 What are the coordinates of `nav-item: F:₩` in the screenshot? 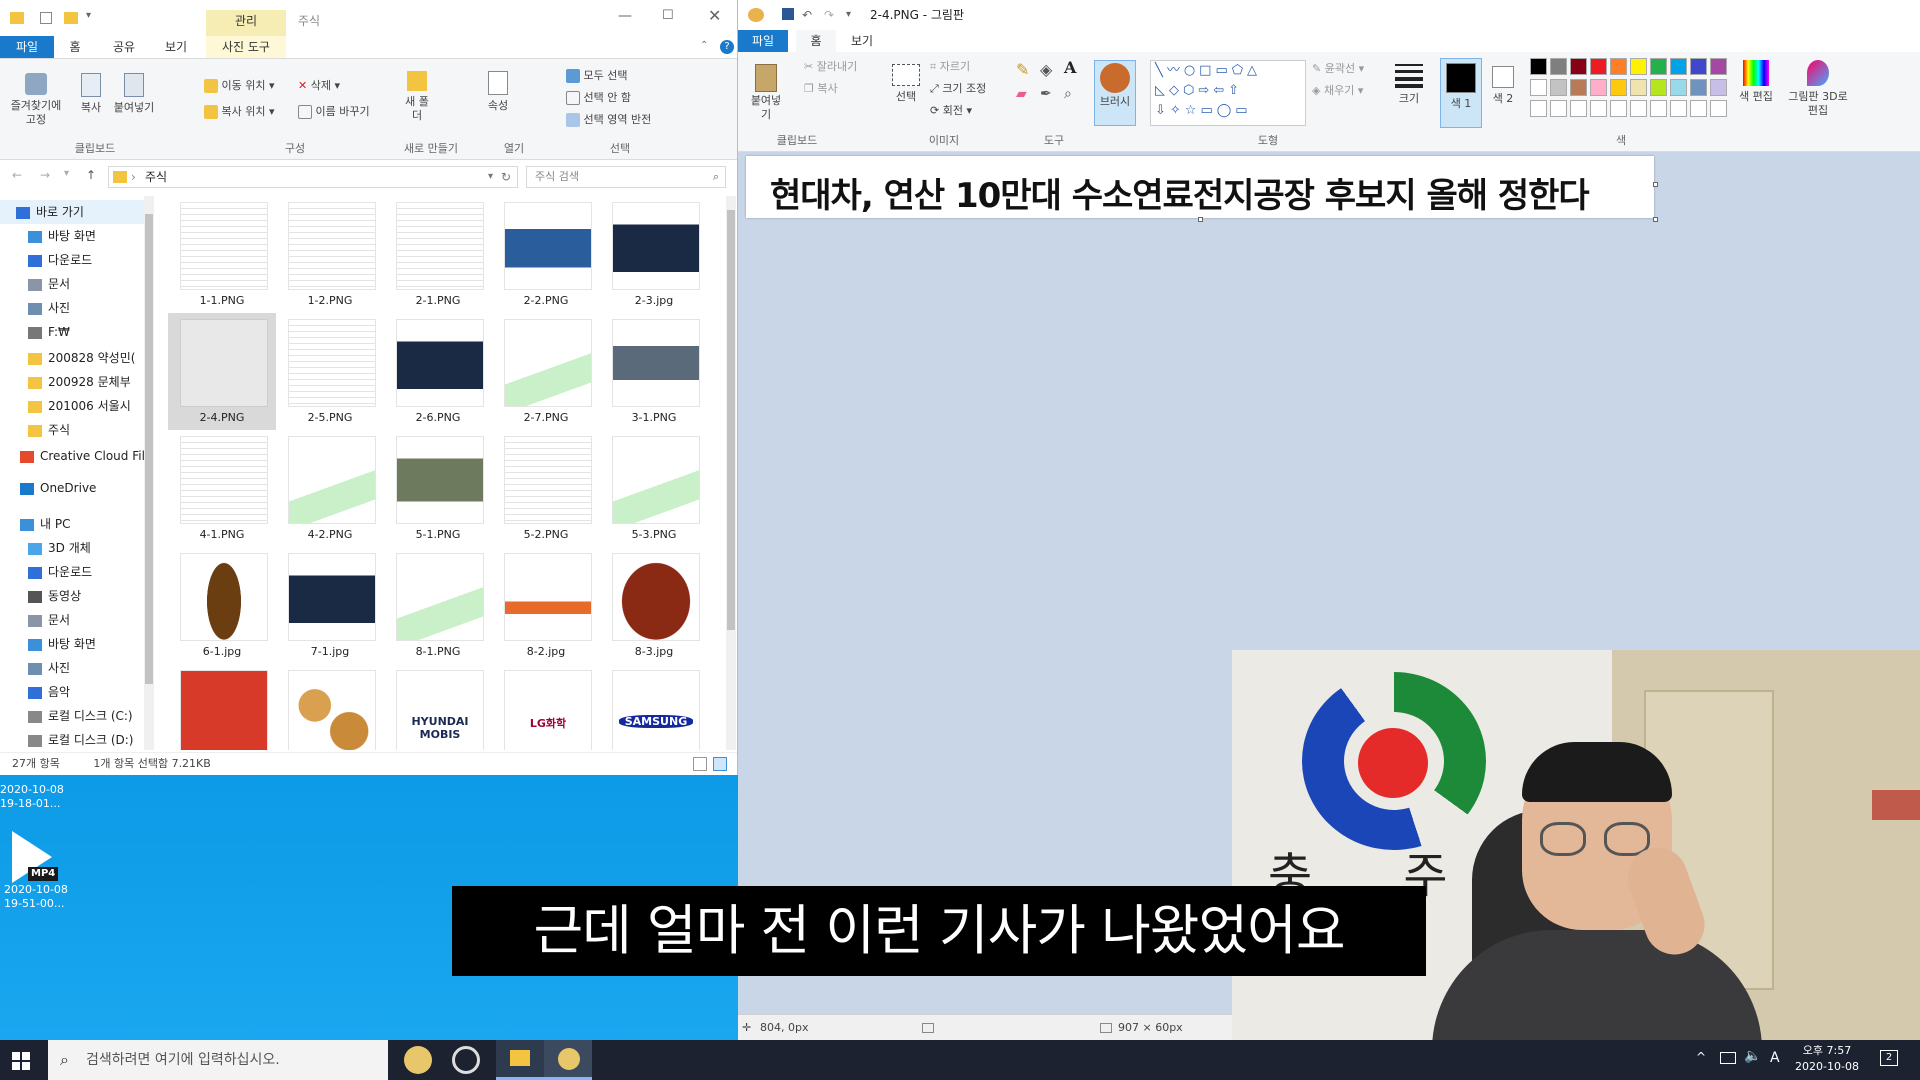 It's located at (72, 332).